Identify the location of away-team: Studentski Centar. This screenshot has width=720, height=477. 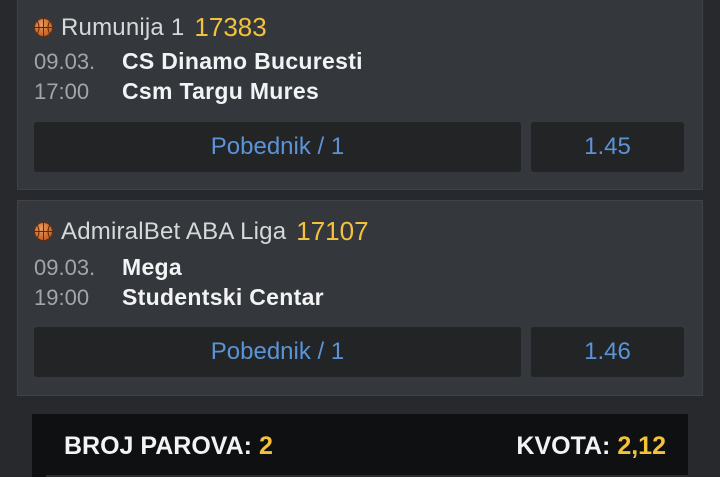
(223, 297).